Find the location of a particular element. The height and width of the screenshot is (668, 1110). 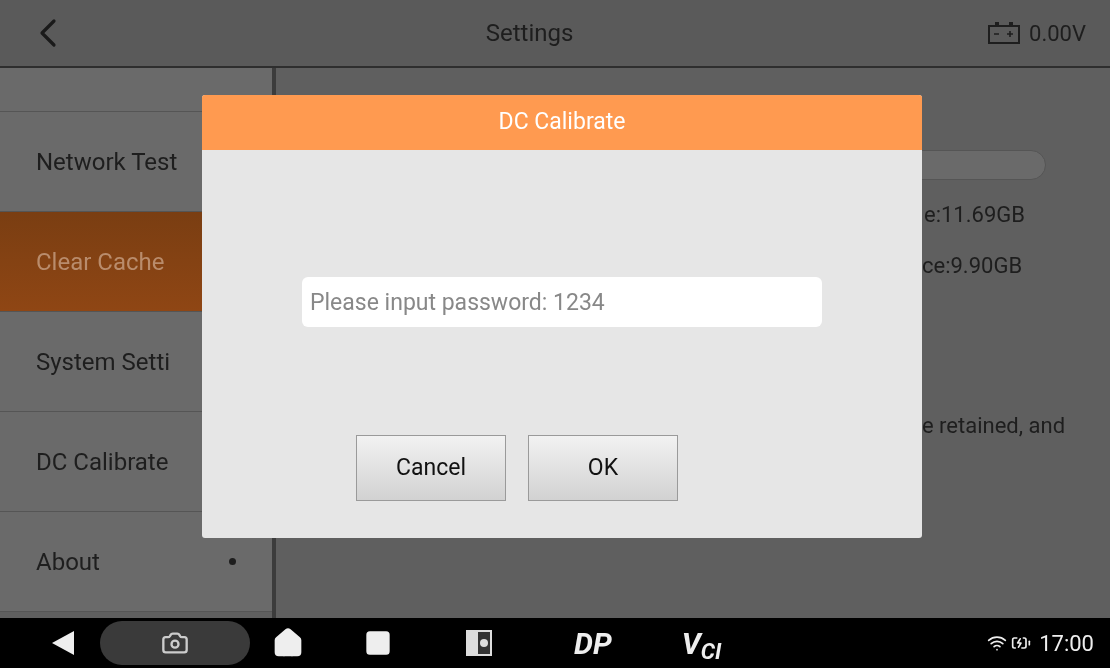

screenshot-button is located at coordinates (175, 643).